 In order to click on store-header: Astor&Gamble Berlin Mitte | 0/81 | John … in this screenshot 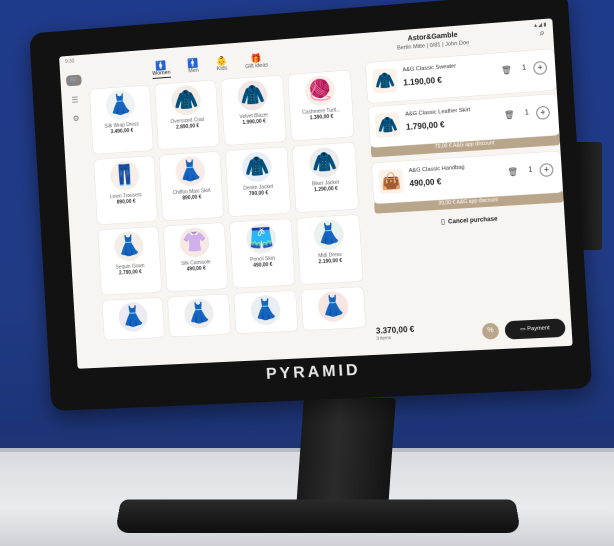, I will do `click(432, 41)`.